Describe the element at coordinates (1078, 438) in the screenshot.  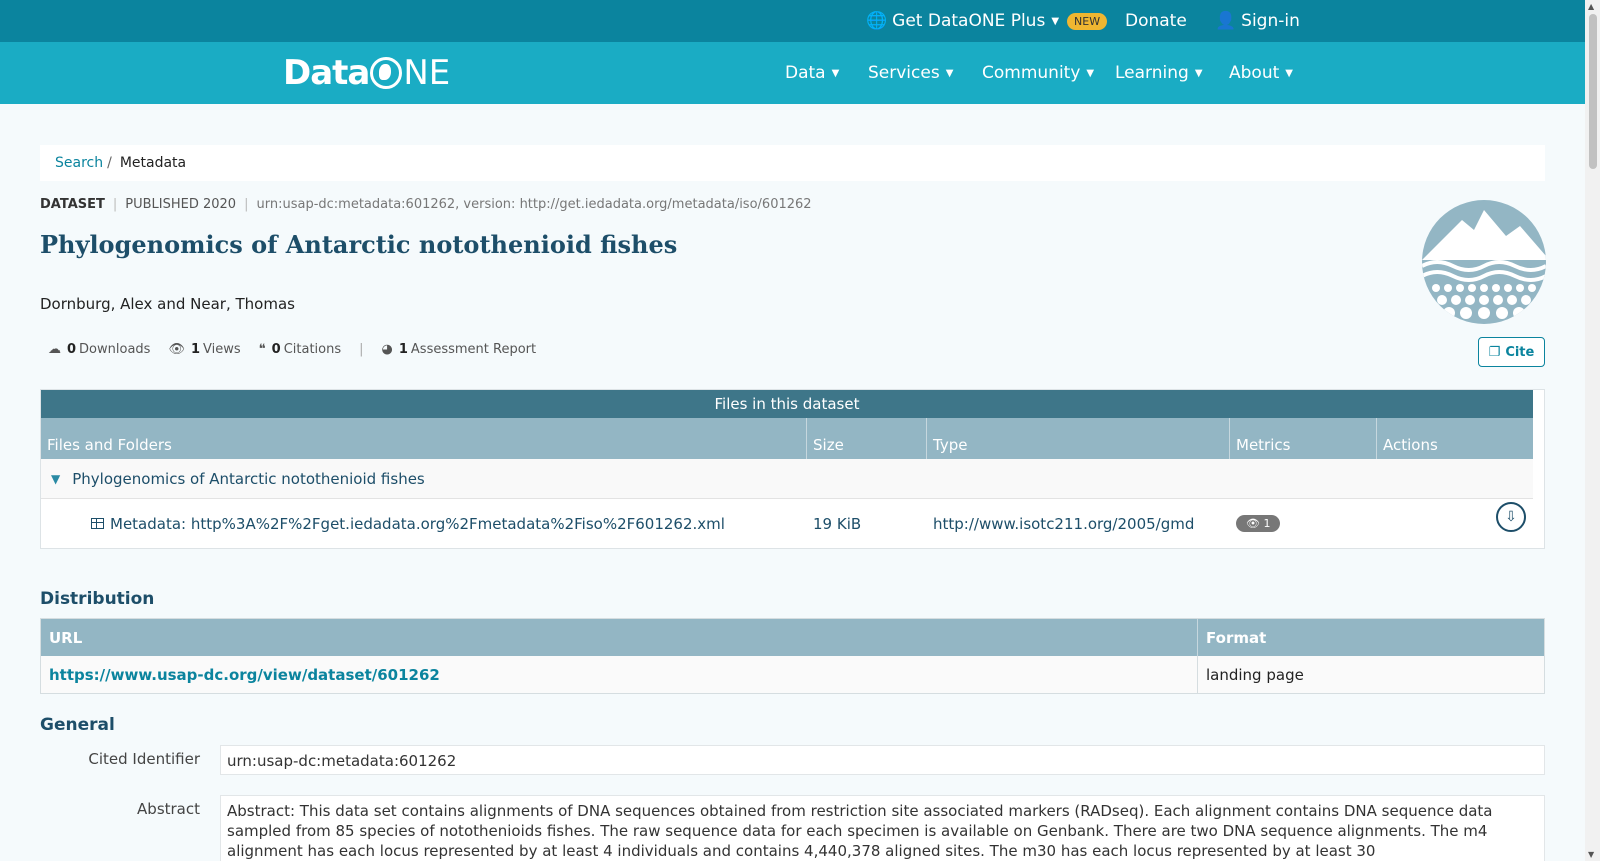
I see `column-type: Type` at that location.